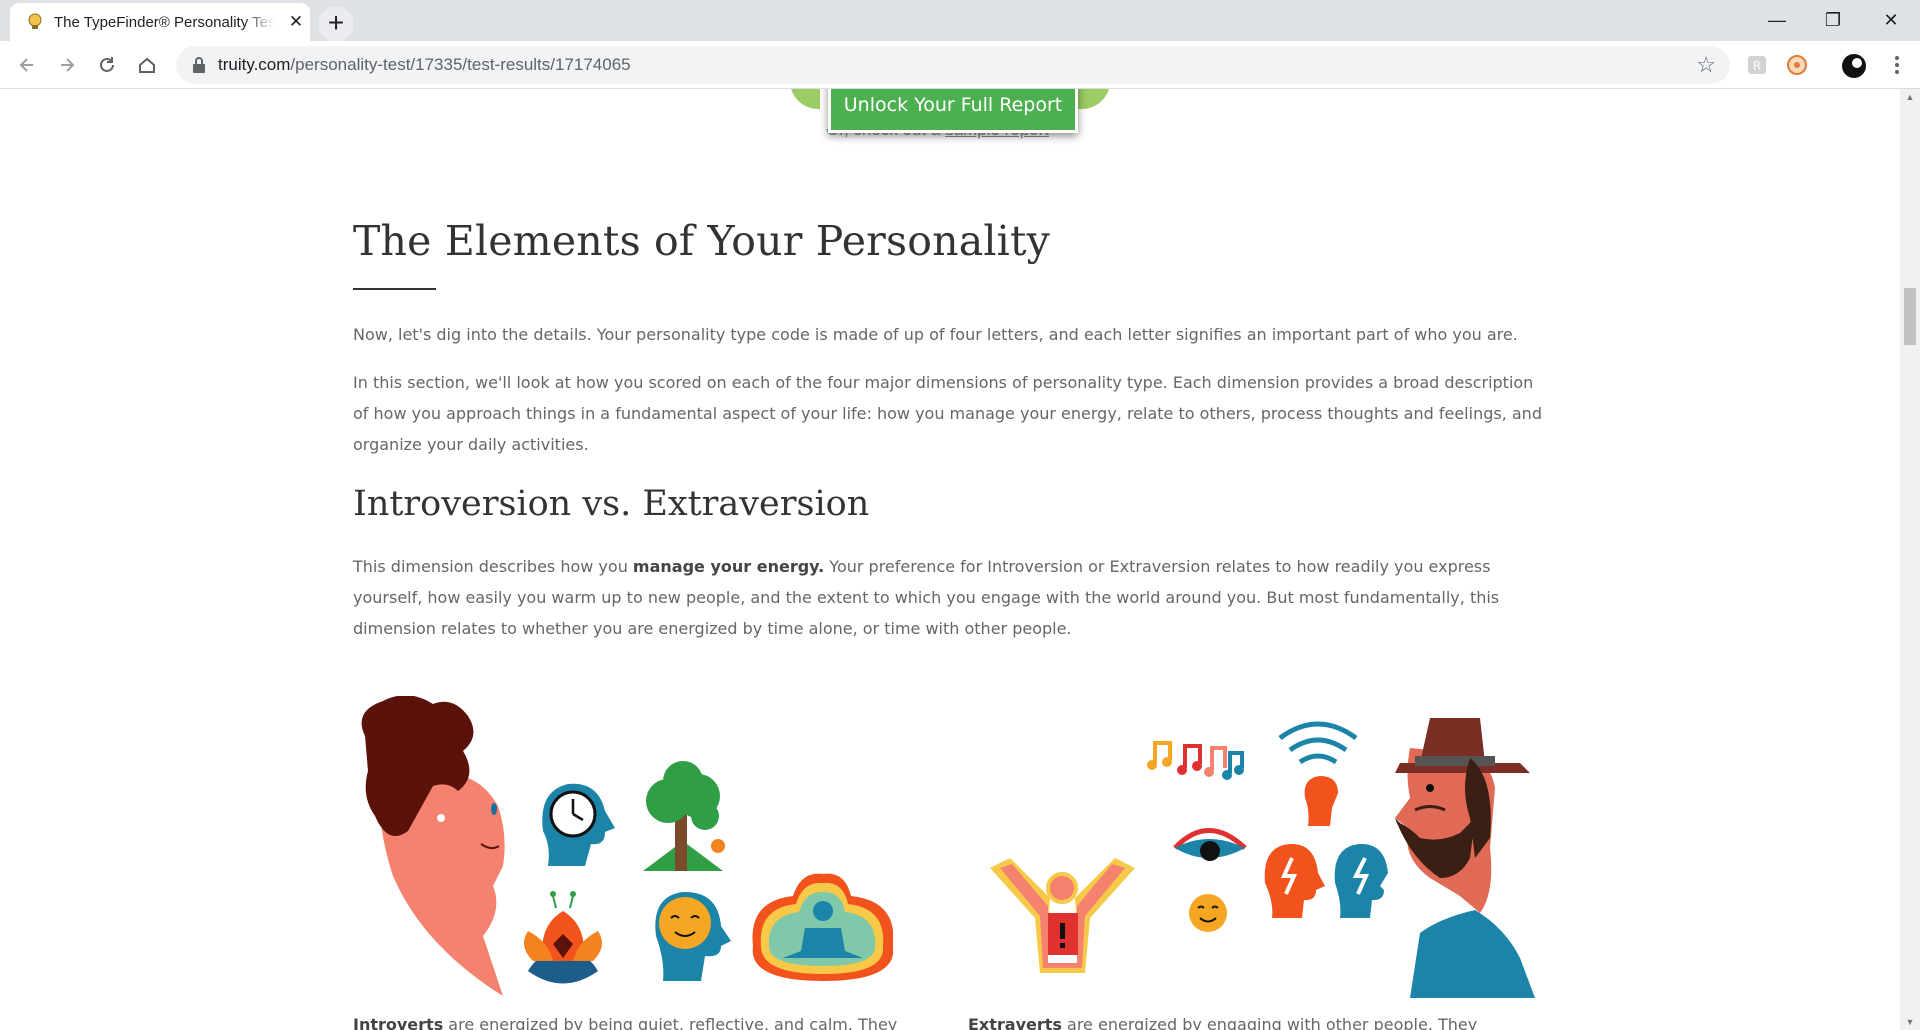 This screenshot has height=1030, width=1920. I want to click on eye-icon, so click(1210, 880).